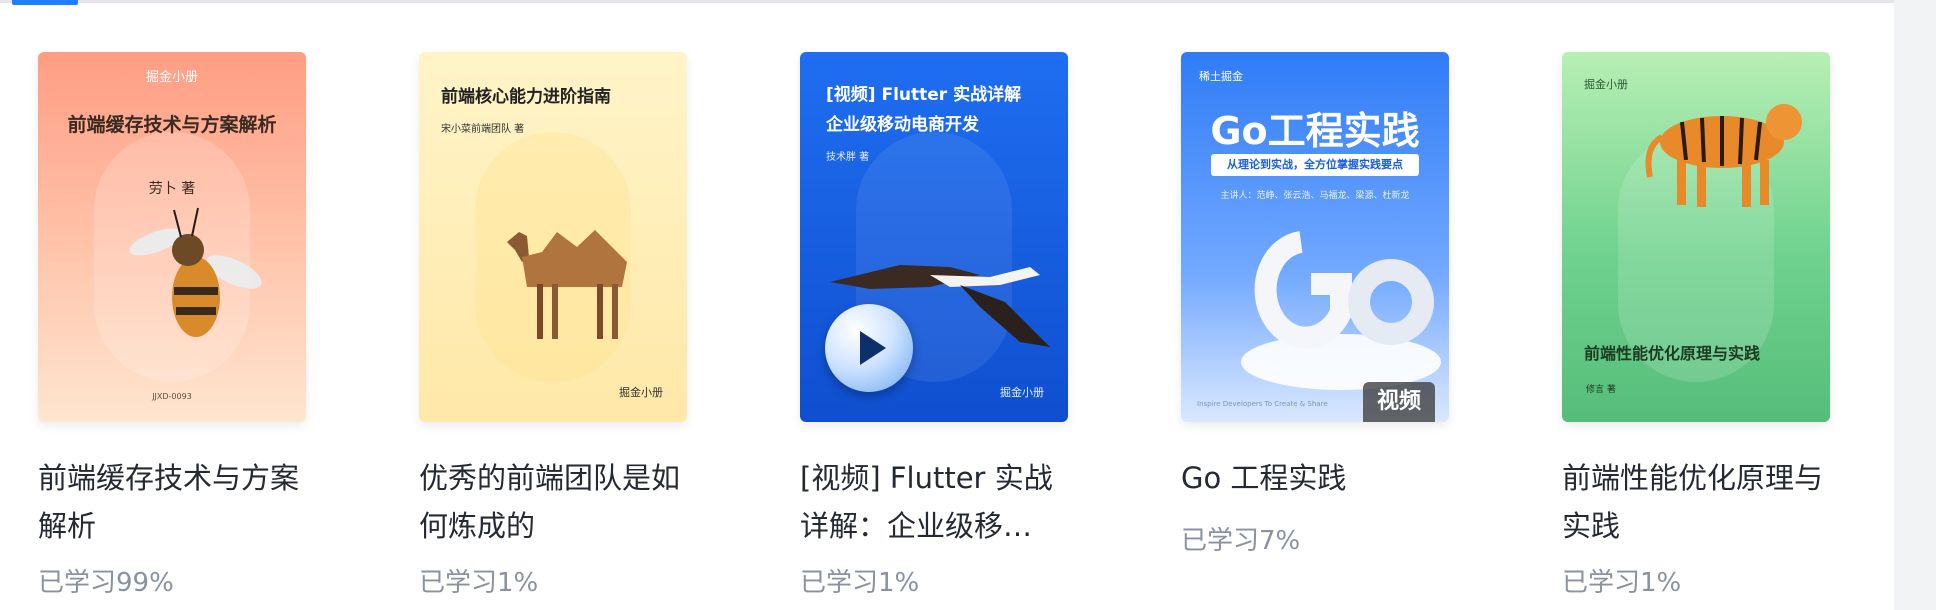  Describe the element at coordinates (848, 157) in the screenshot. I see `cover-author: 技术胖 著` at that location.